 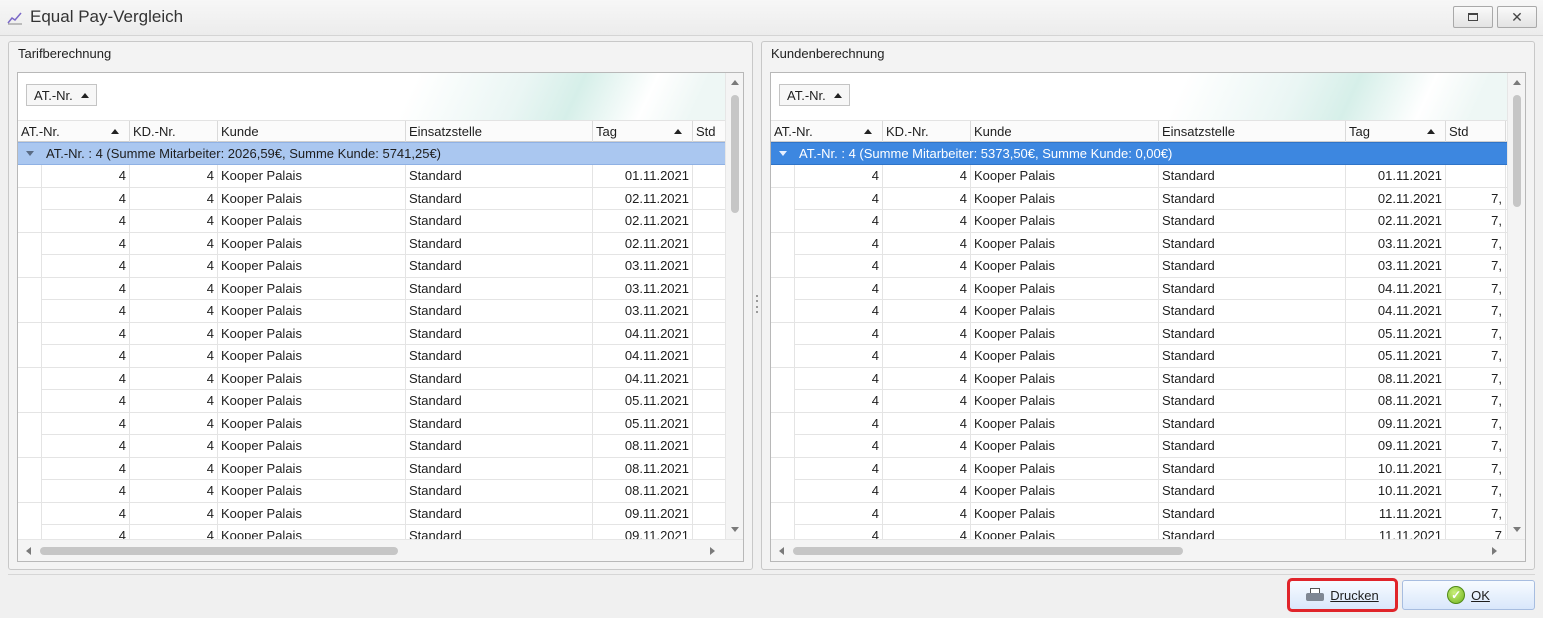 What do you see at coordinates (1468, 595) in the screenshot?
I see `ok-button: ✓ OK` at bounding box center [1468, 595].